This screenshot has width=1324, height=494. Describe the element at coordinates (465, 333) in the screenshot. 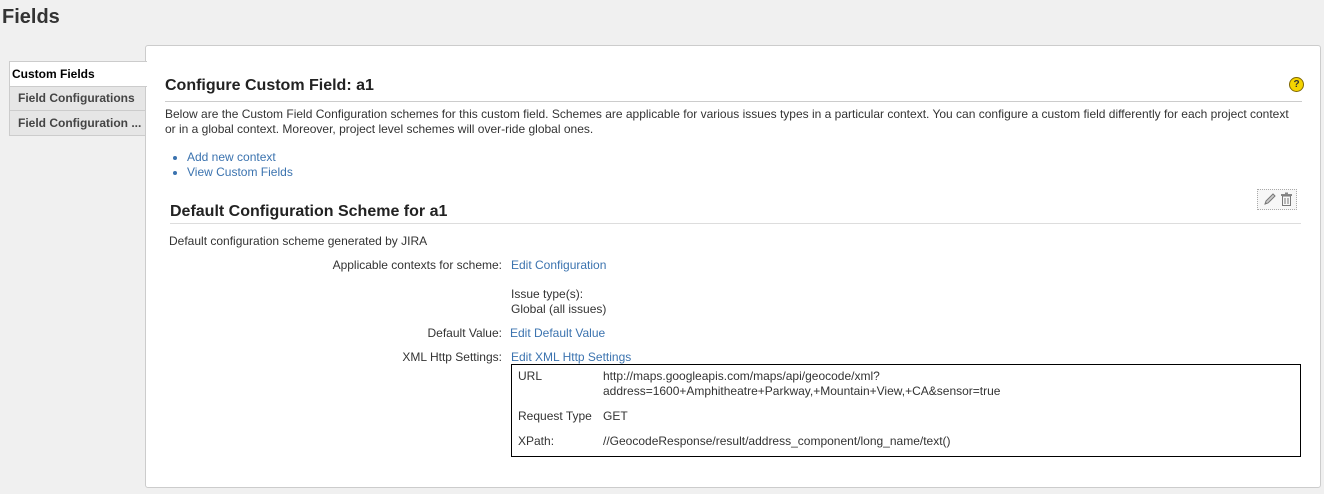

I see `default-value-label: Default Value:` at that location.